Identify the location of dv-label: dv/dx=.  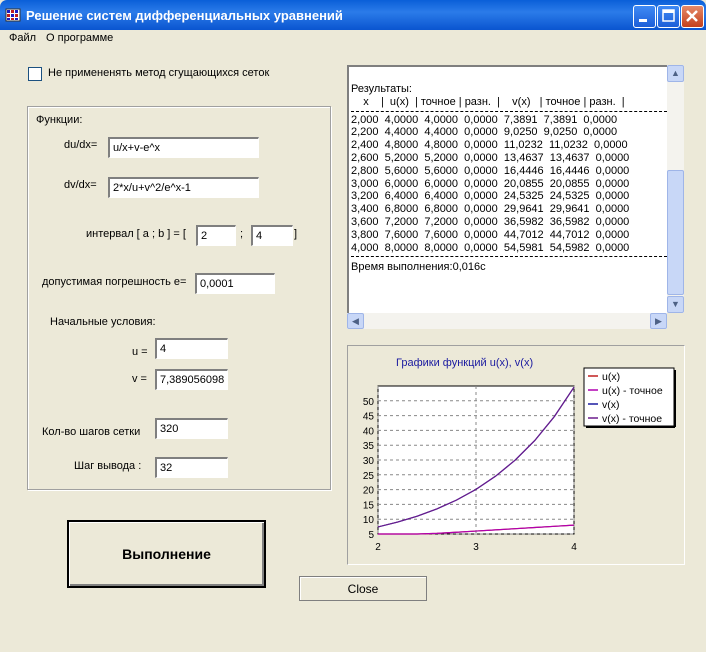
(80, 185).